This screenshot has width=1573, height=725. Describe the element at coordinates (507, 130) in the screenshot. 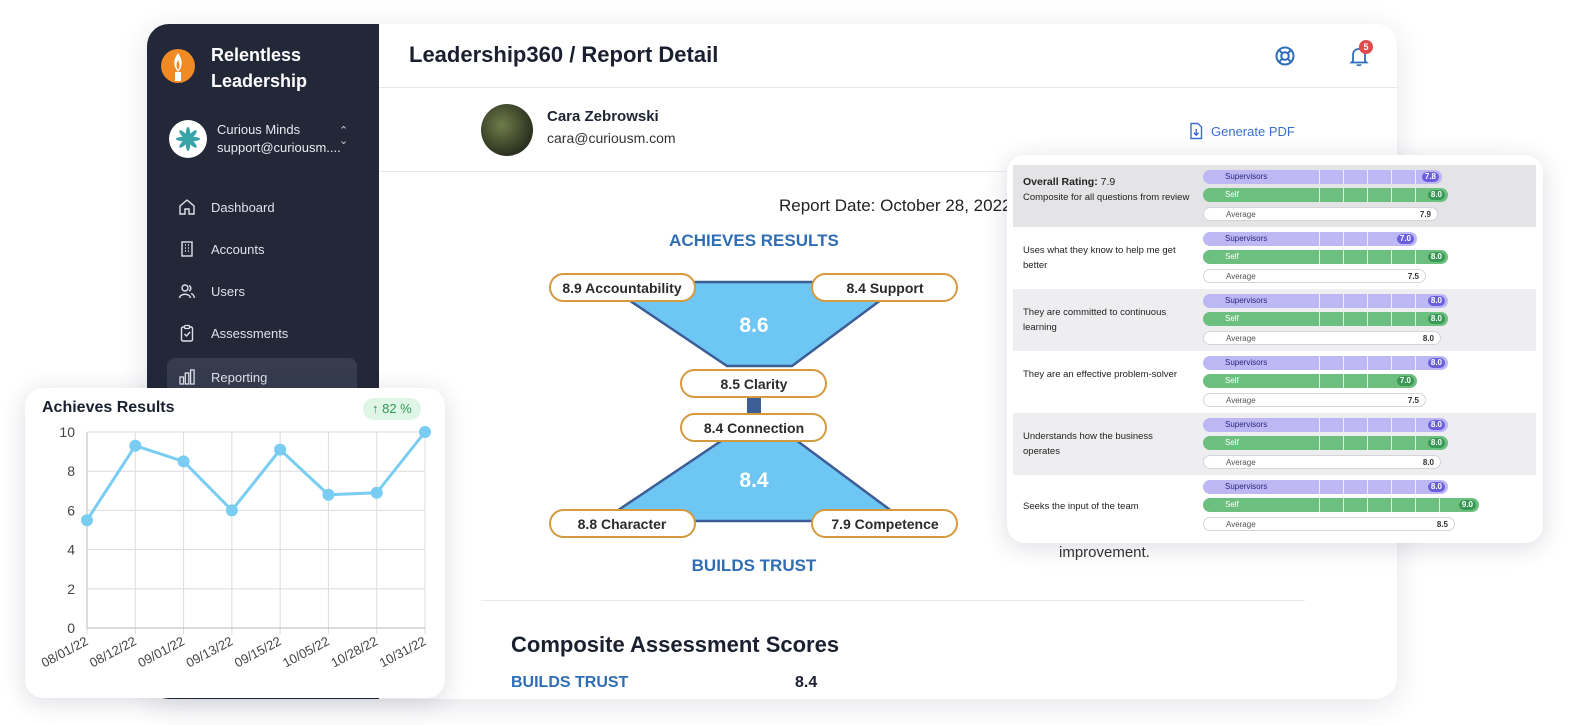

I see `user-avatar` at that location.